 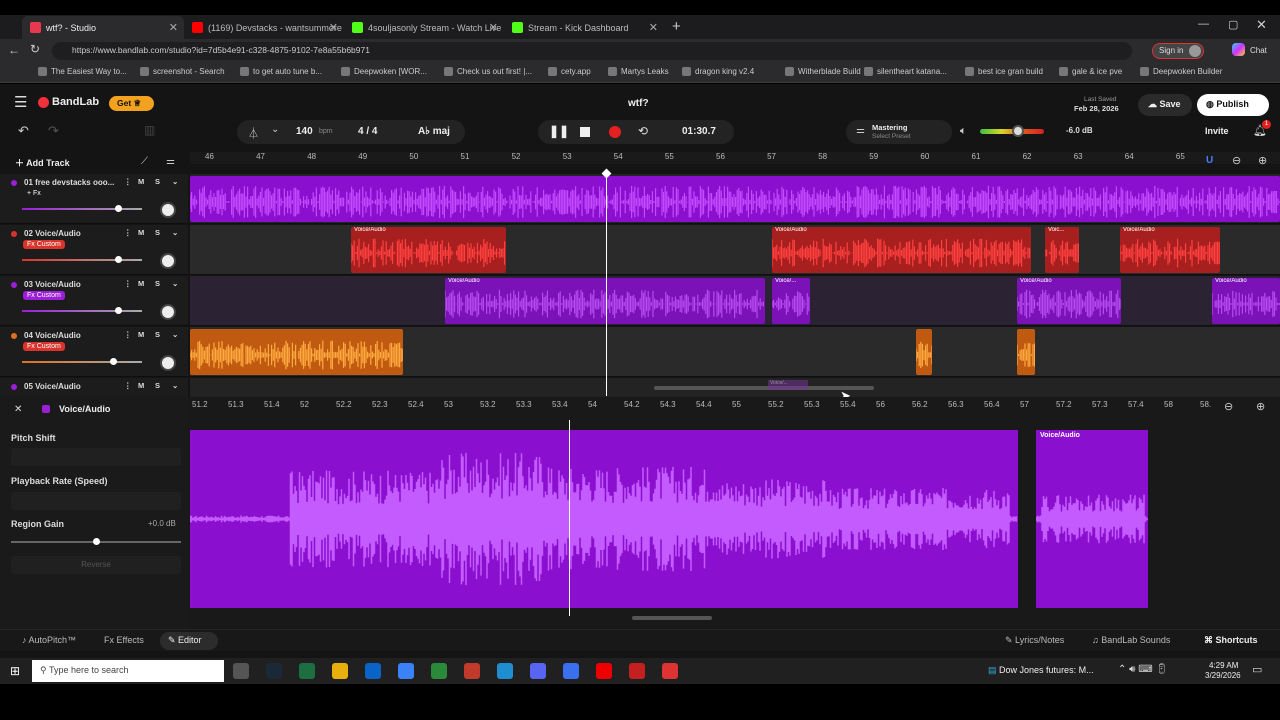 What do you see at coordinates (340, 671) in the screenshot?
I see `file-explorer-icon` at bounding box center [340, 671].